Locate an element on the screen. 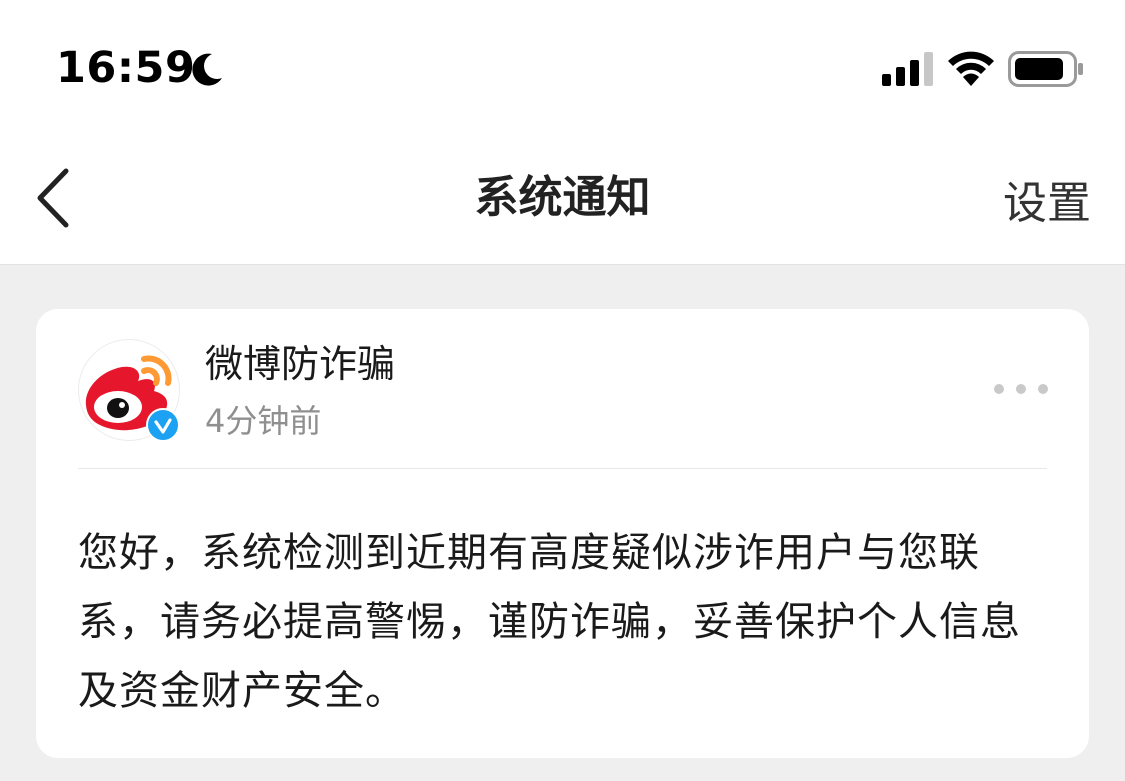 The width and height of the screenshot is (1125, 781). wifi-icon is located at coordinates (971, 68).